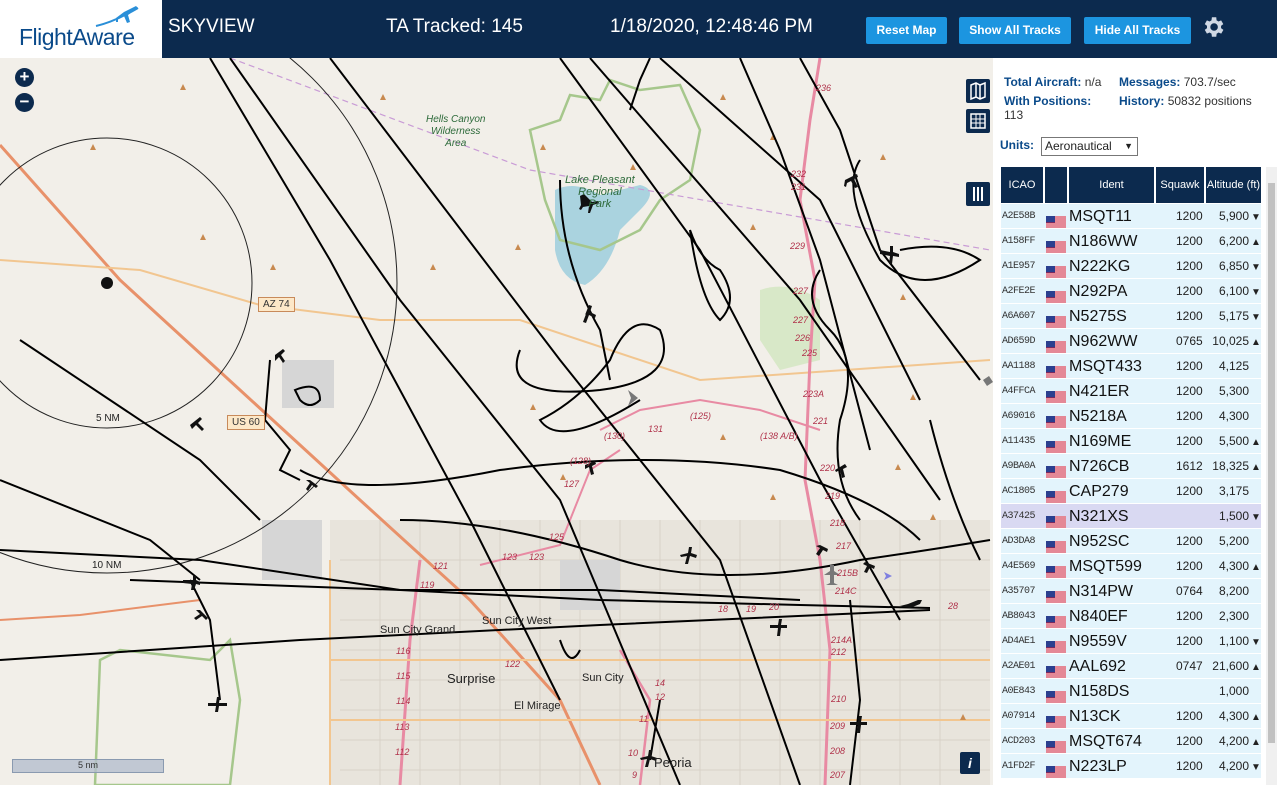  I want to click on city-label-peoria: Peoria, so click(673, 762).